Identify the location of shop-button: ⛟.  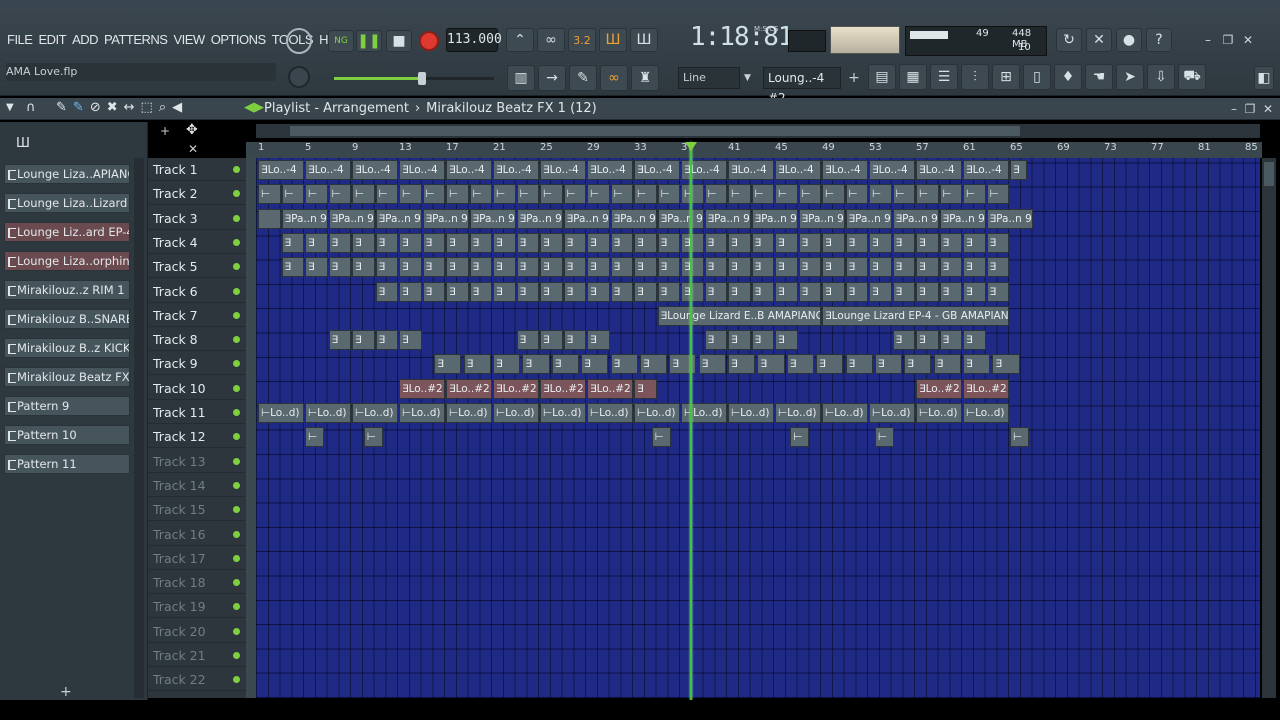
(1192, 77).